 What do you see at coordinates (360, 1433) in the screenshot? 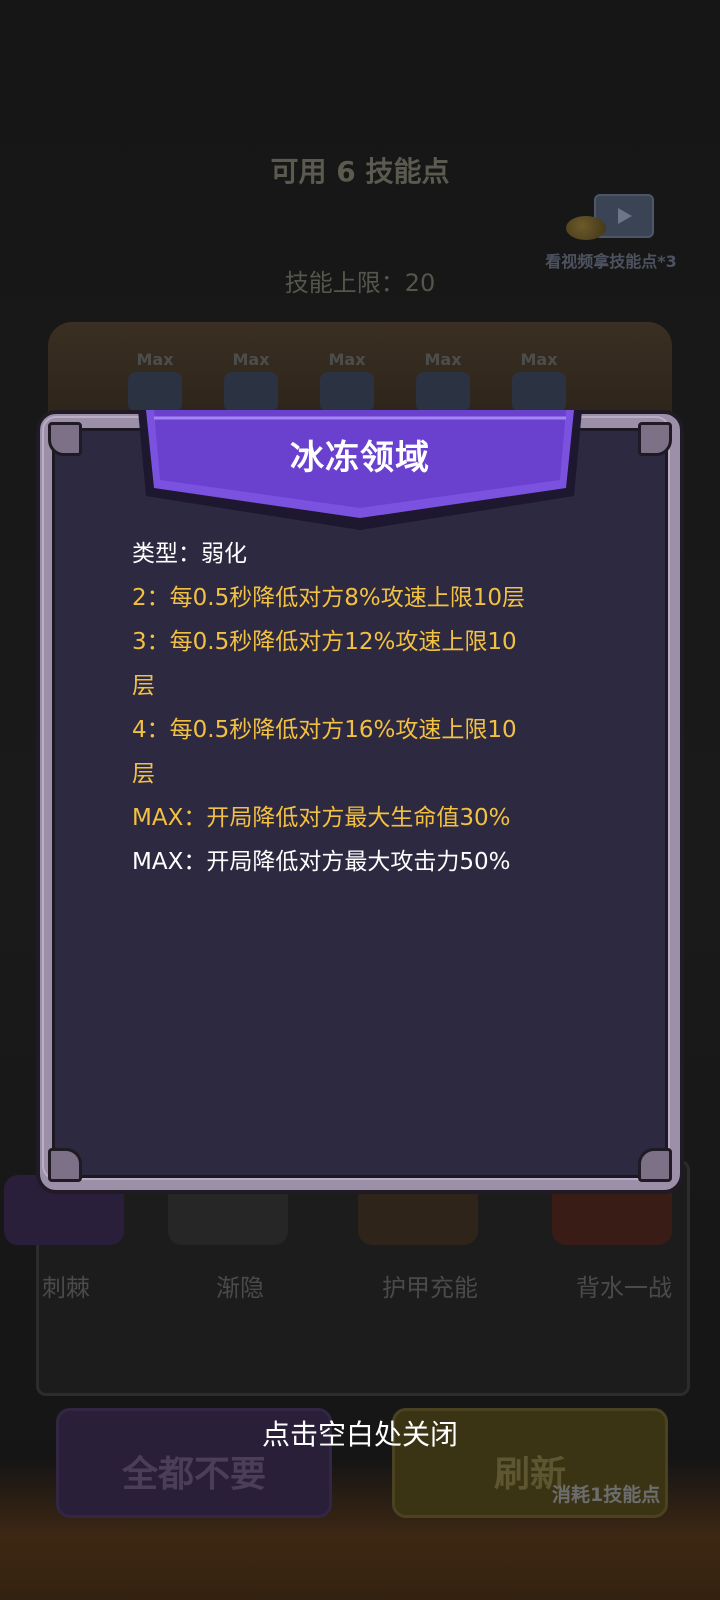
I see `tap-to-close-hint: 点击空白处关闭` at bounding box center [360, 1433].